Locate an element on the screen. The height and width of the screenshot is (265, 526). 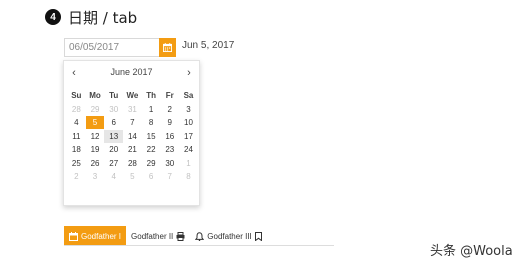
tab-1: Godfather I is located at coordinates (95, 236).